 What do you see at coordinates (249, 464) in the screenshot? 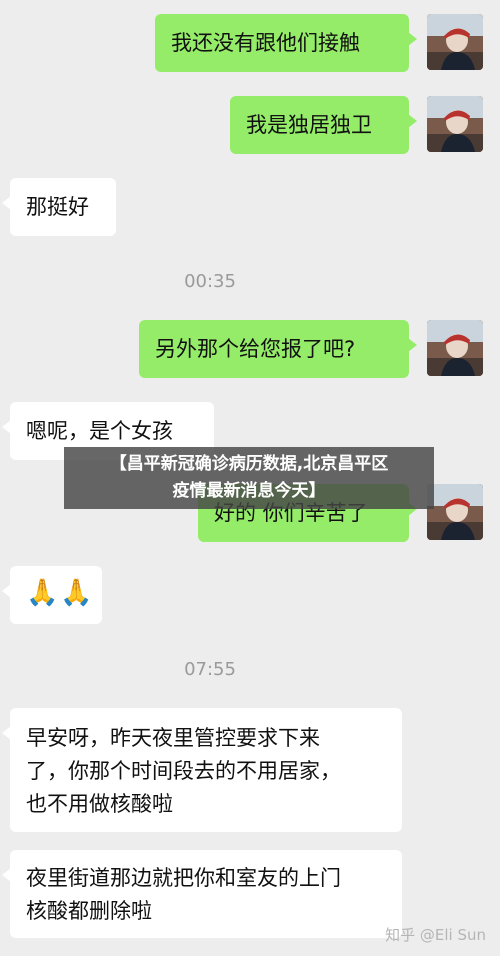
I see `overlay-line: 【昌平新冠确诊病历数据,北京昌平区` at bounding box center [249, 464].